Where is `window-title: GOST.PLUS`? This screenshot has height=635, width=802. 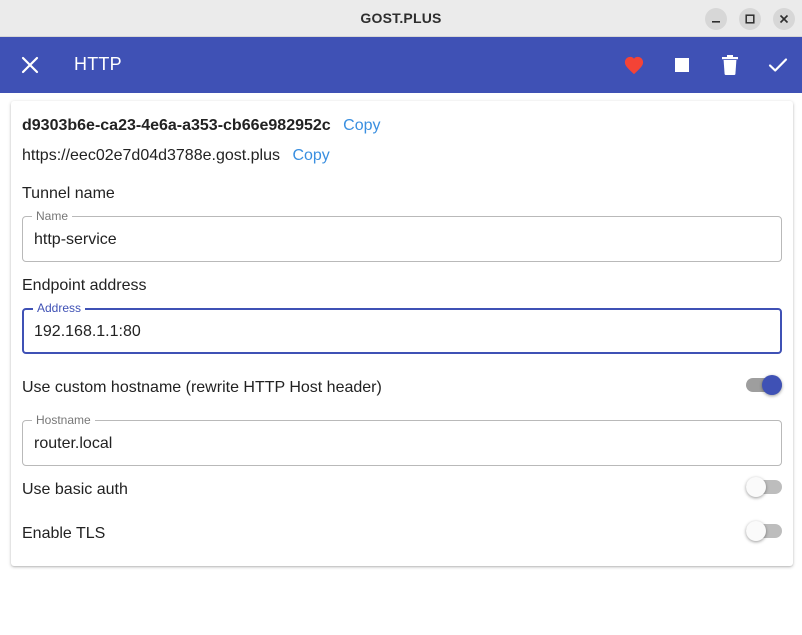 window-title: GOST.PLUS is located at coordinates (401, 18).